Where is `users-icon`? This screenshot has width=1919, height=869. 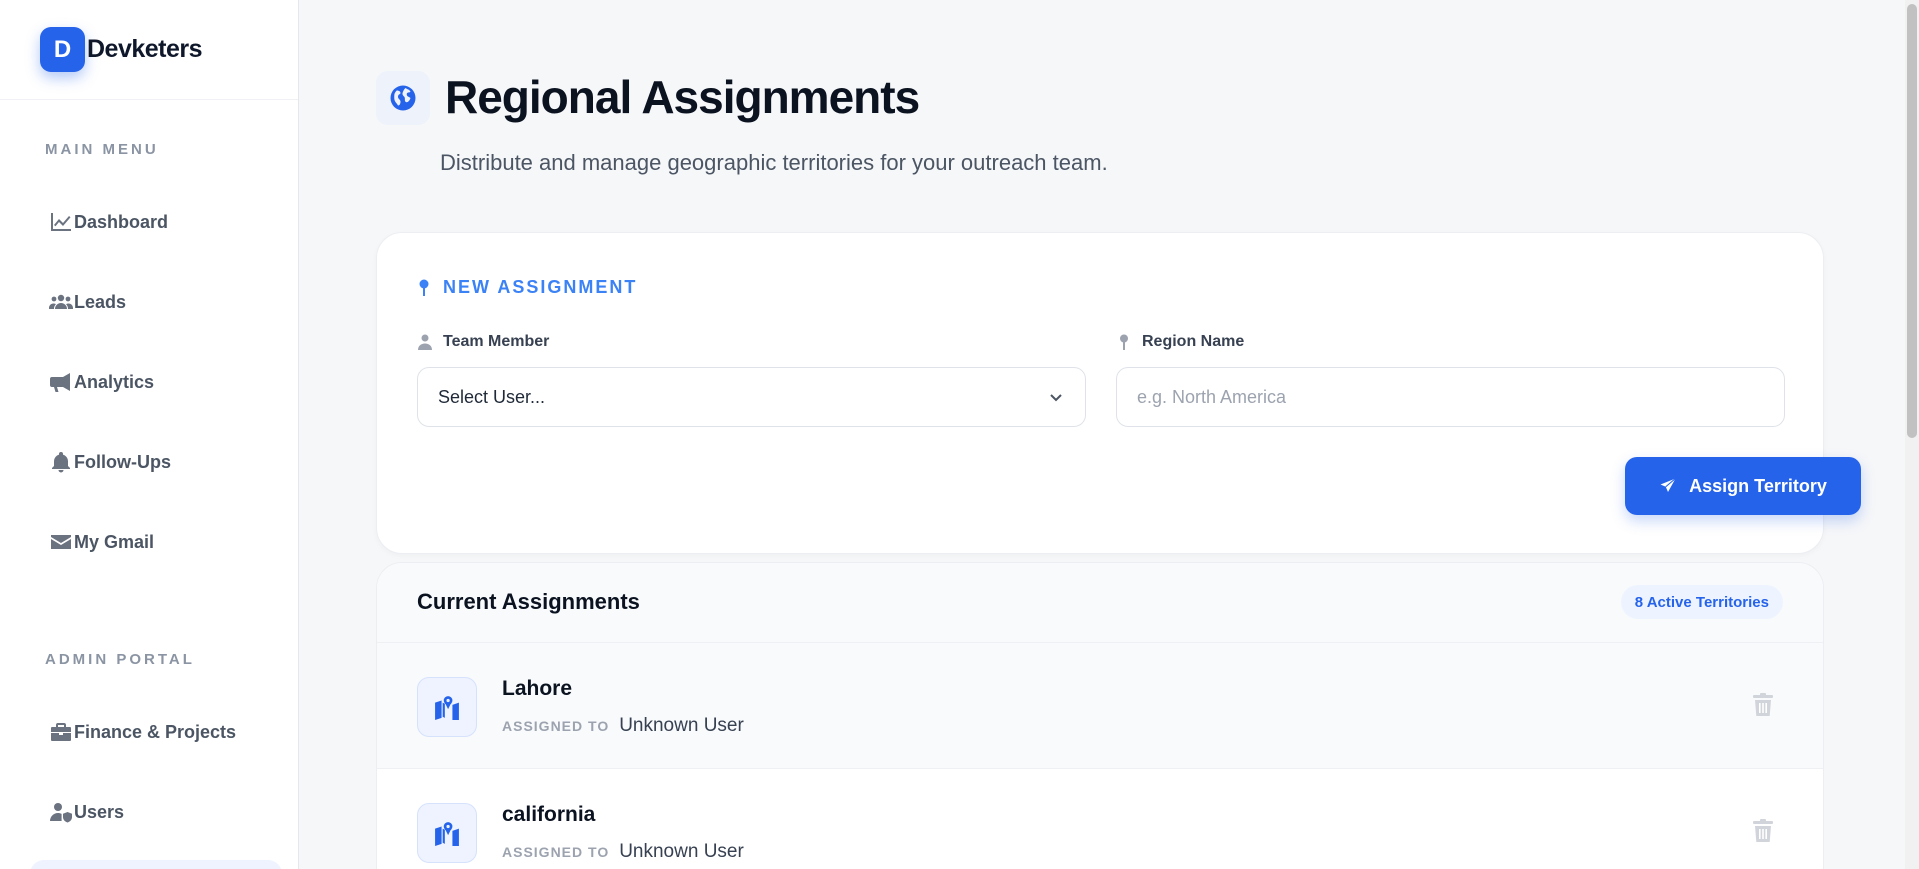
users-icon is located at coordinates (61, 302).